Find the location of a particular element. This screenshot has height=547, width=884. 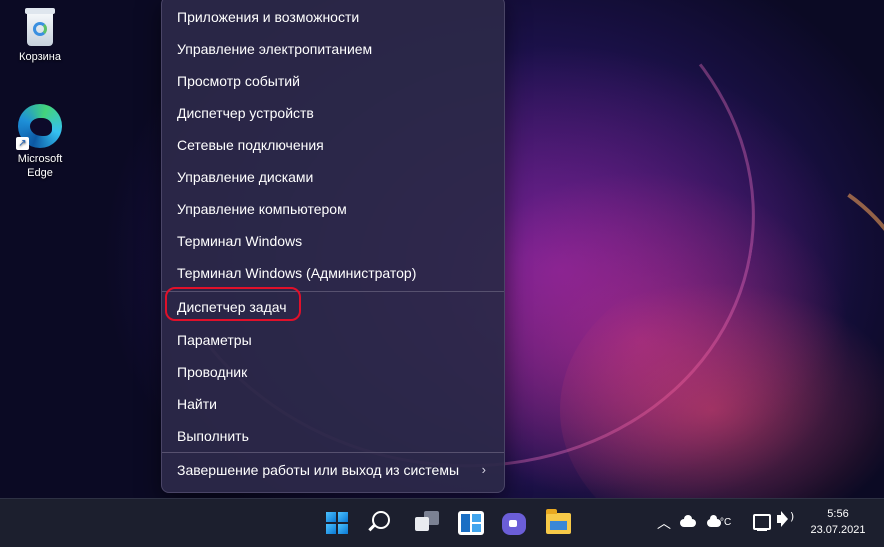

widgets-icon is located at coordinates (471, 523).